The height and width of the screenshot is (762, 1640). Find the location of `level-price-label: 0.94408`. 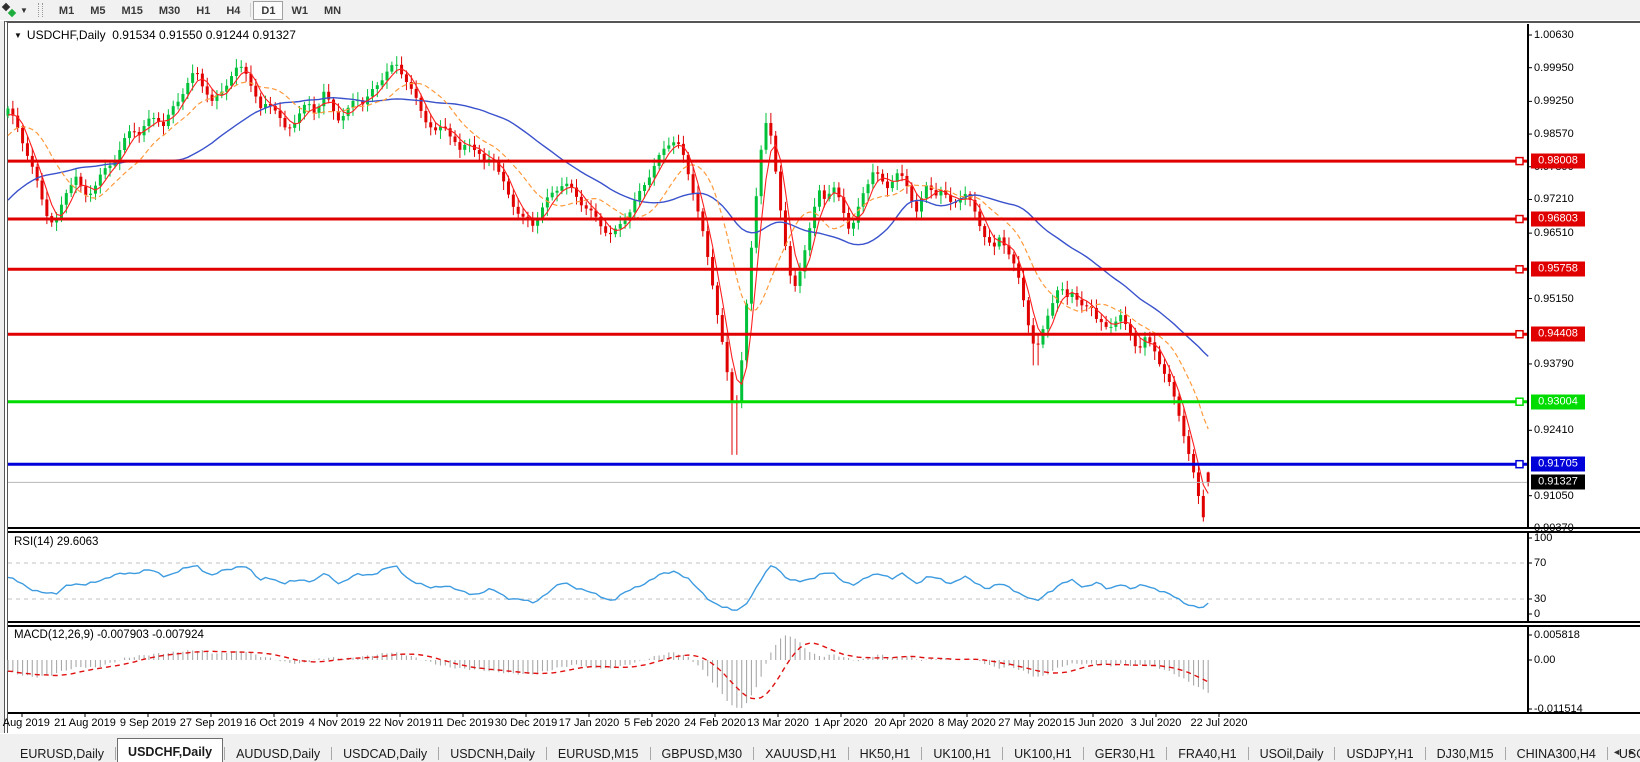

level-price-label: 0.94408 is located at coordinates (1558, 334).